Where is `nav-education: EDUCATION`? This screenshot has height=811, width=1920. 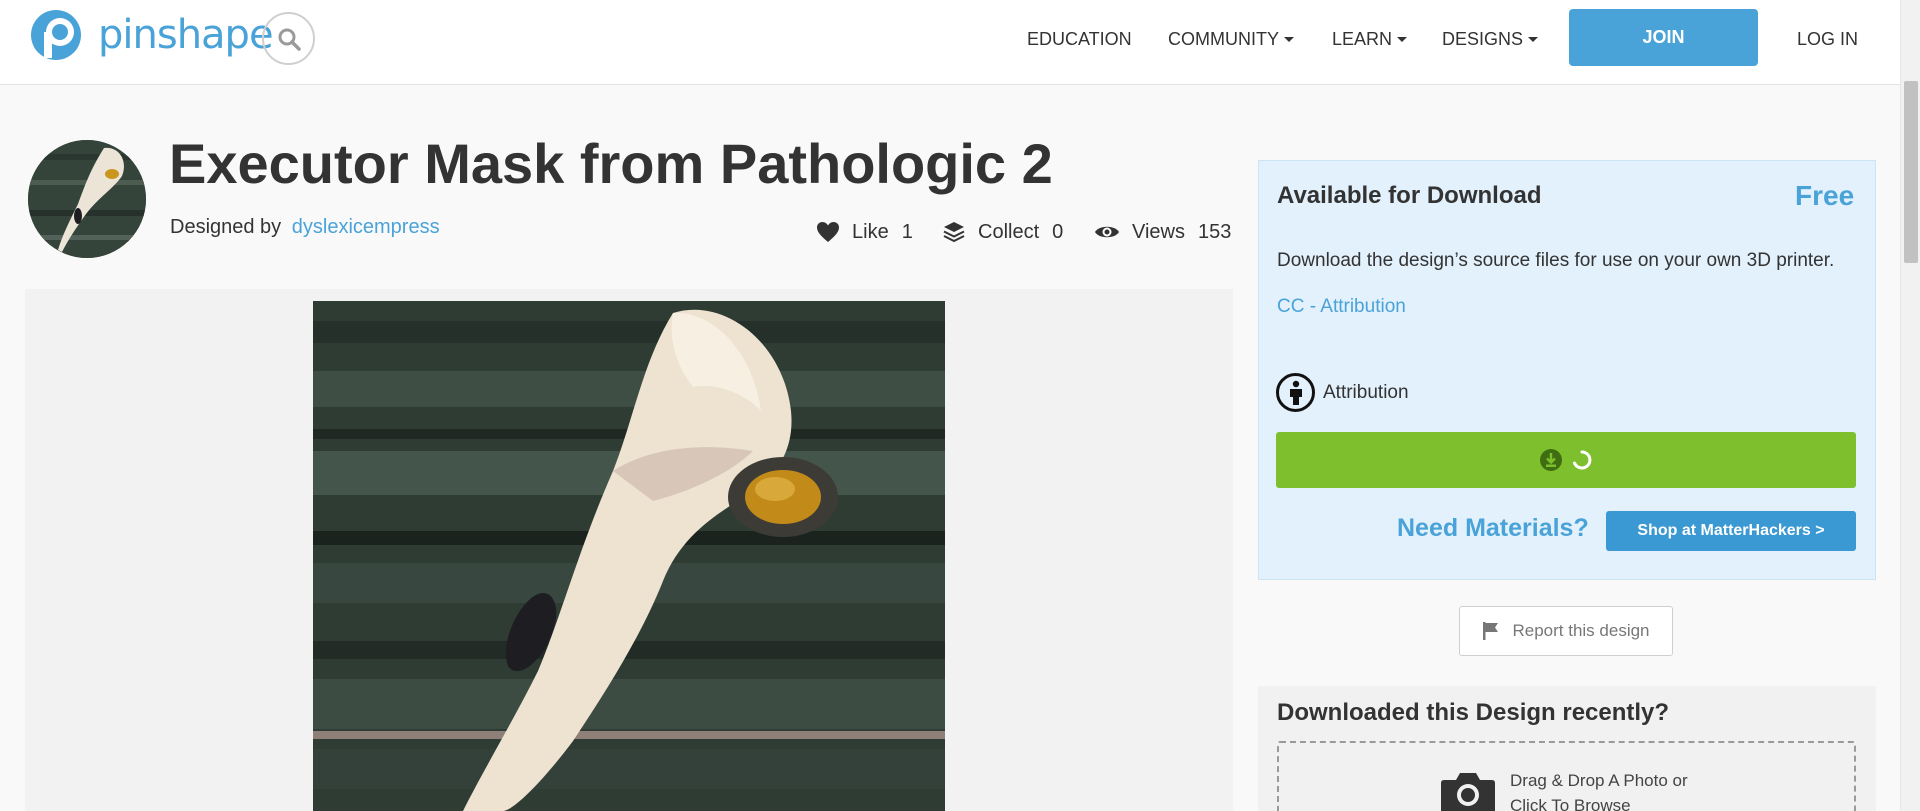
nav-education: EDUCATION is located at coordinates (1079, 39).